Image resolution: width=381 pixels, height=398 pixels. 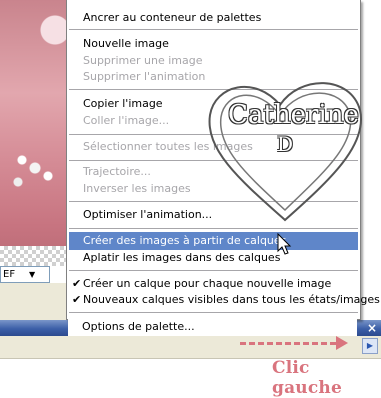 What do you see at coordinates (137, 188) in the screenshot?
I see `menu-item-label: Inverser les images` at bounding box center [137, 188].